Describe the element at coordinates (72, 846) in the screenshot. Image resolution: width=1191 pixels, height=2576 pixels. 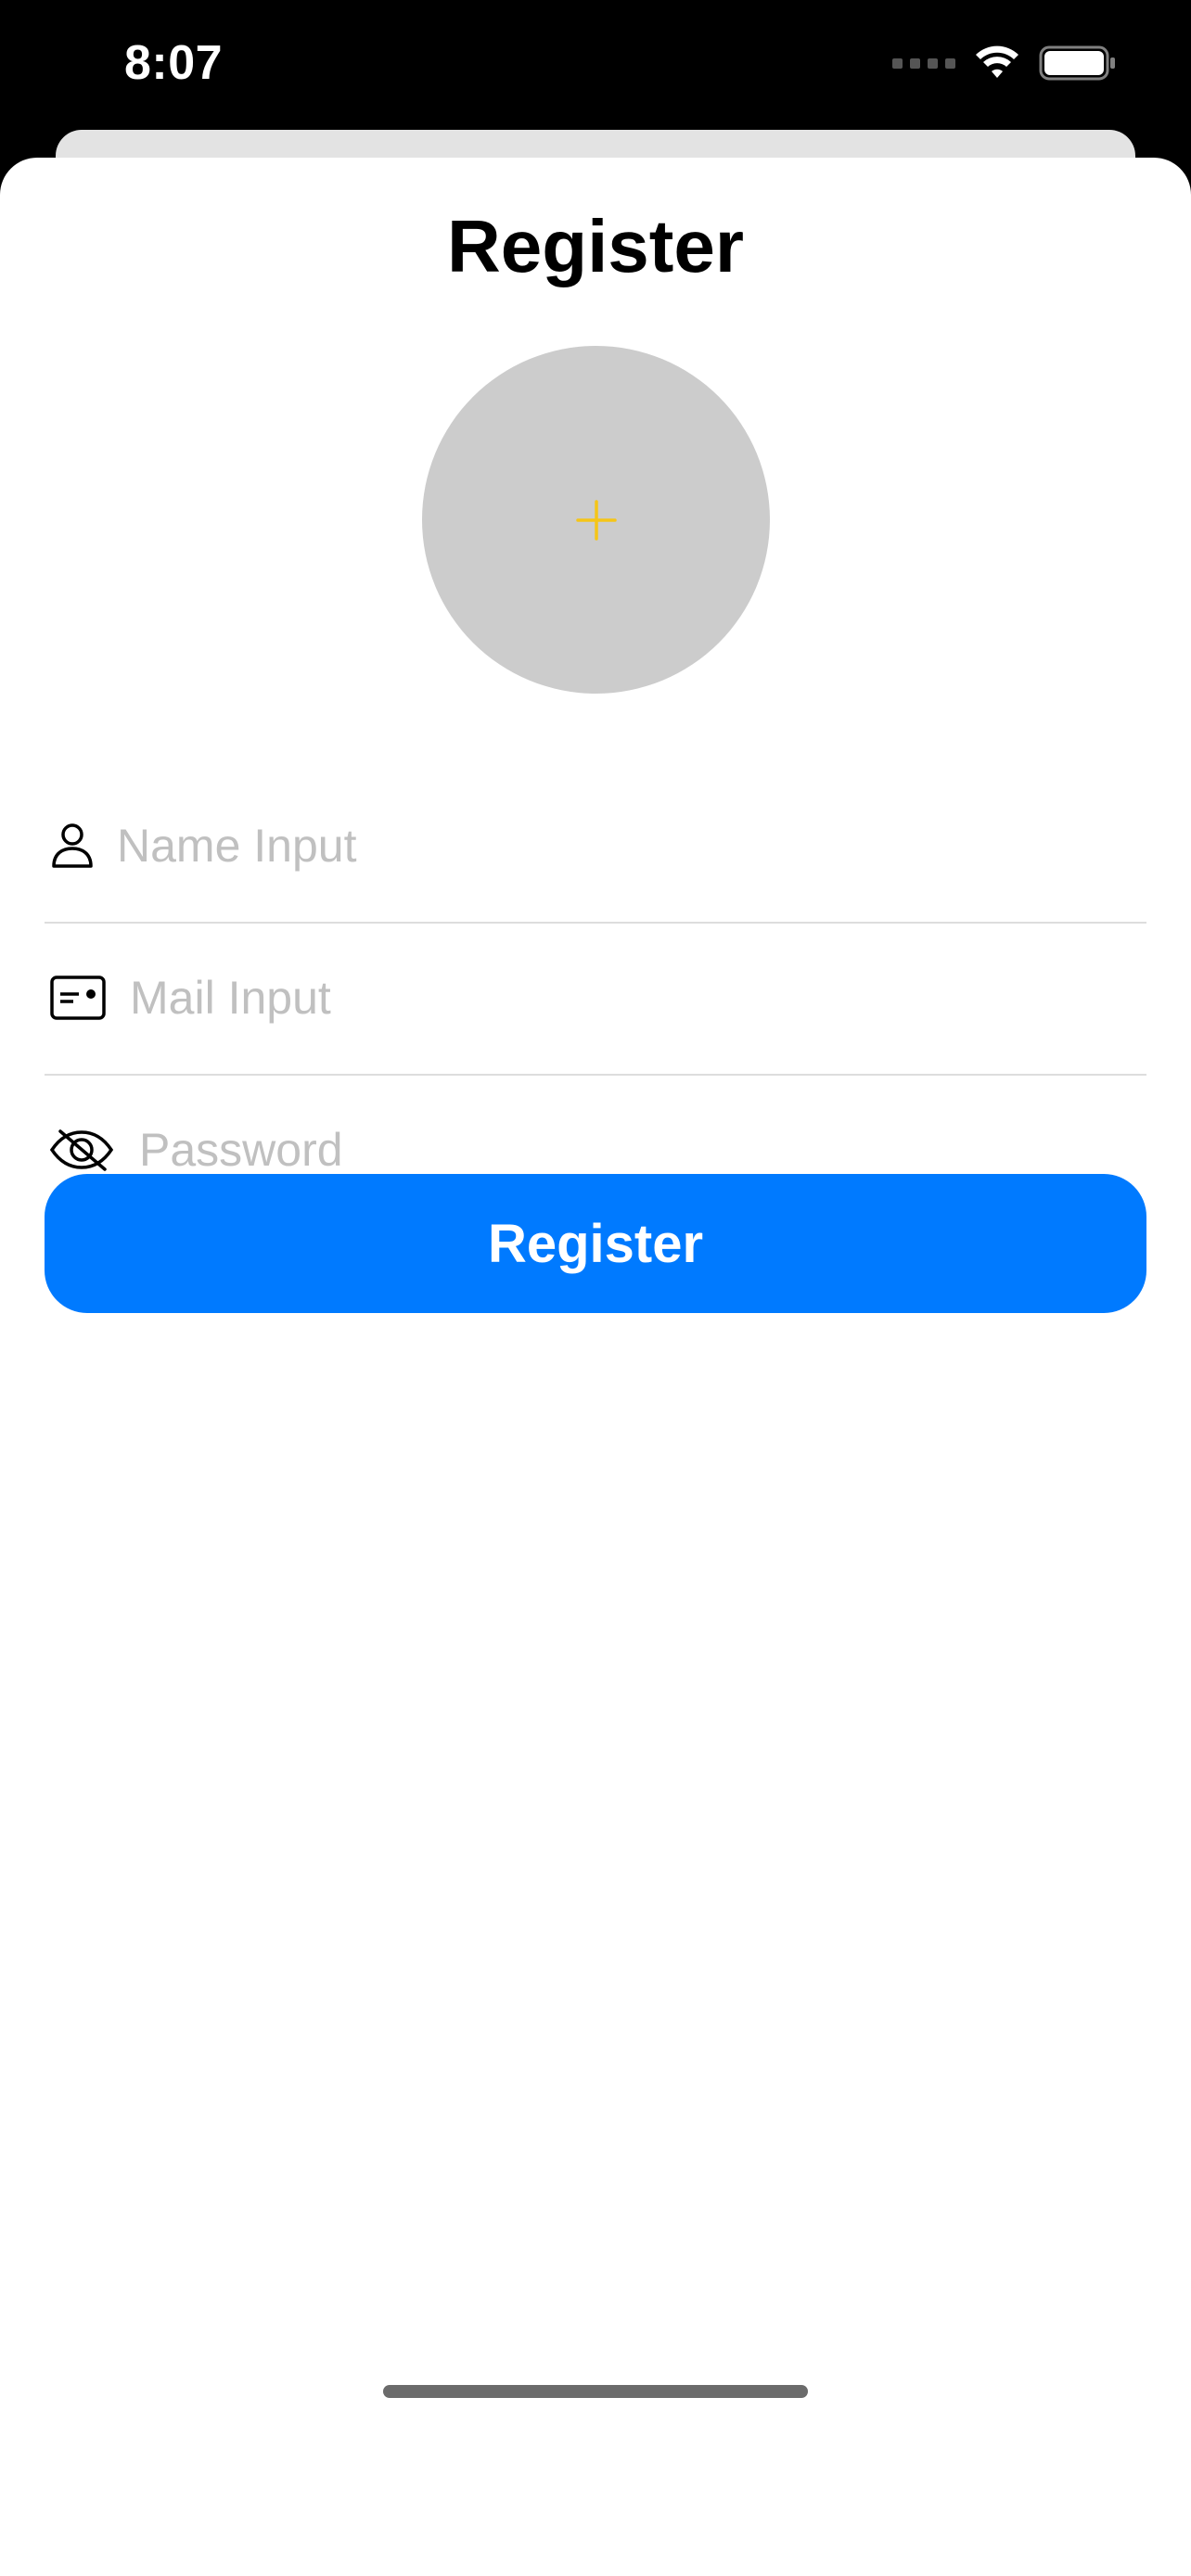
I see `person-icon` at that location.